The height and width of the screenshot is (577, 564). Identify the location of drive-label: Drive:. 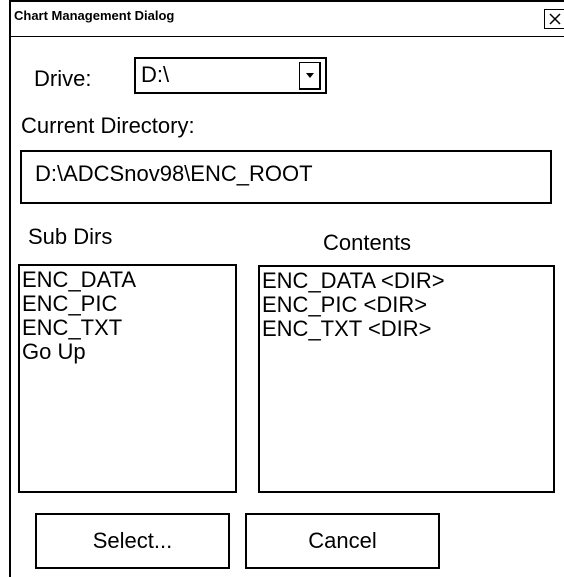
(63, 78).